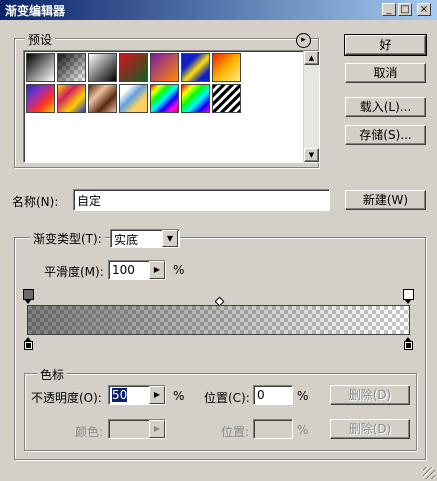  What do you see at coordinates (385, 73) in the screenshot?
I see `cancel-button: 取消` at bounding box center [385, 73].